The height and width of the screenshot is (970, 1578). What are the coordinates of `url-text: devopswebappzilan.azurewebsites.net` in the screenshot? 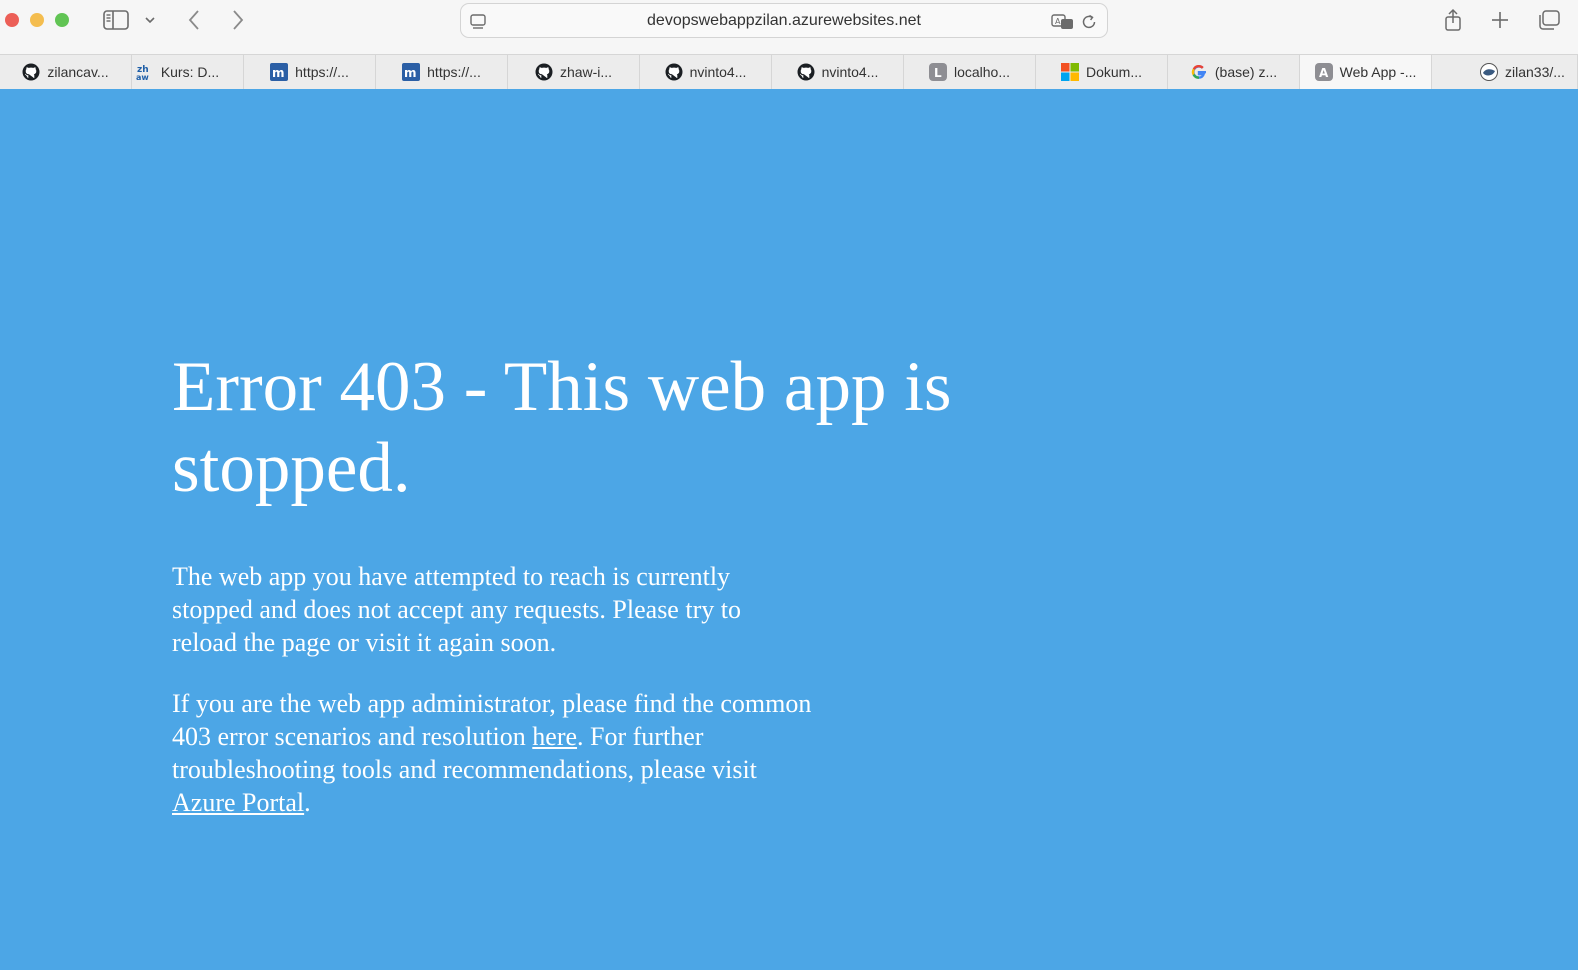 It's located at (784, 20).